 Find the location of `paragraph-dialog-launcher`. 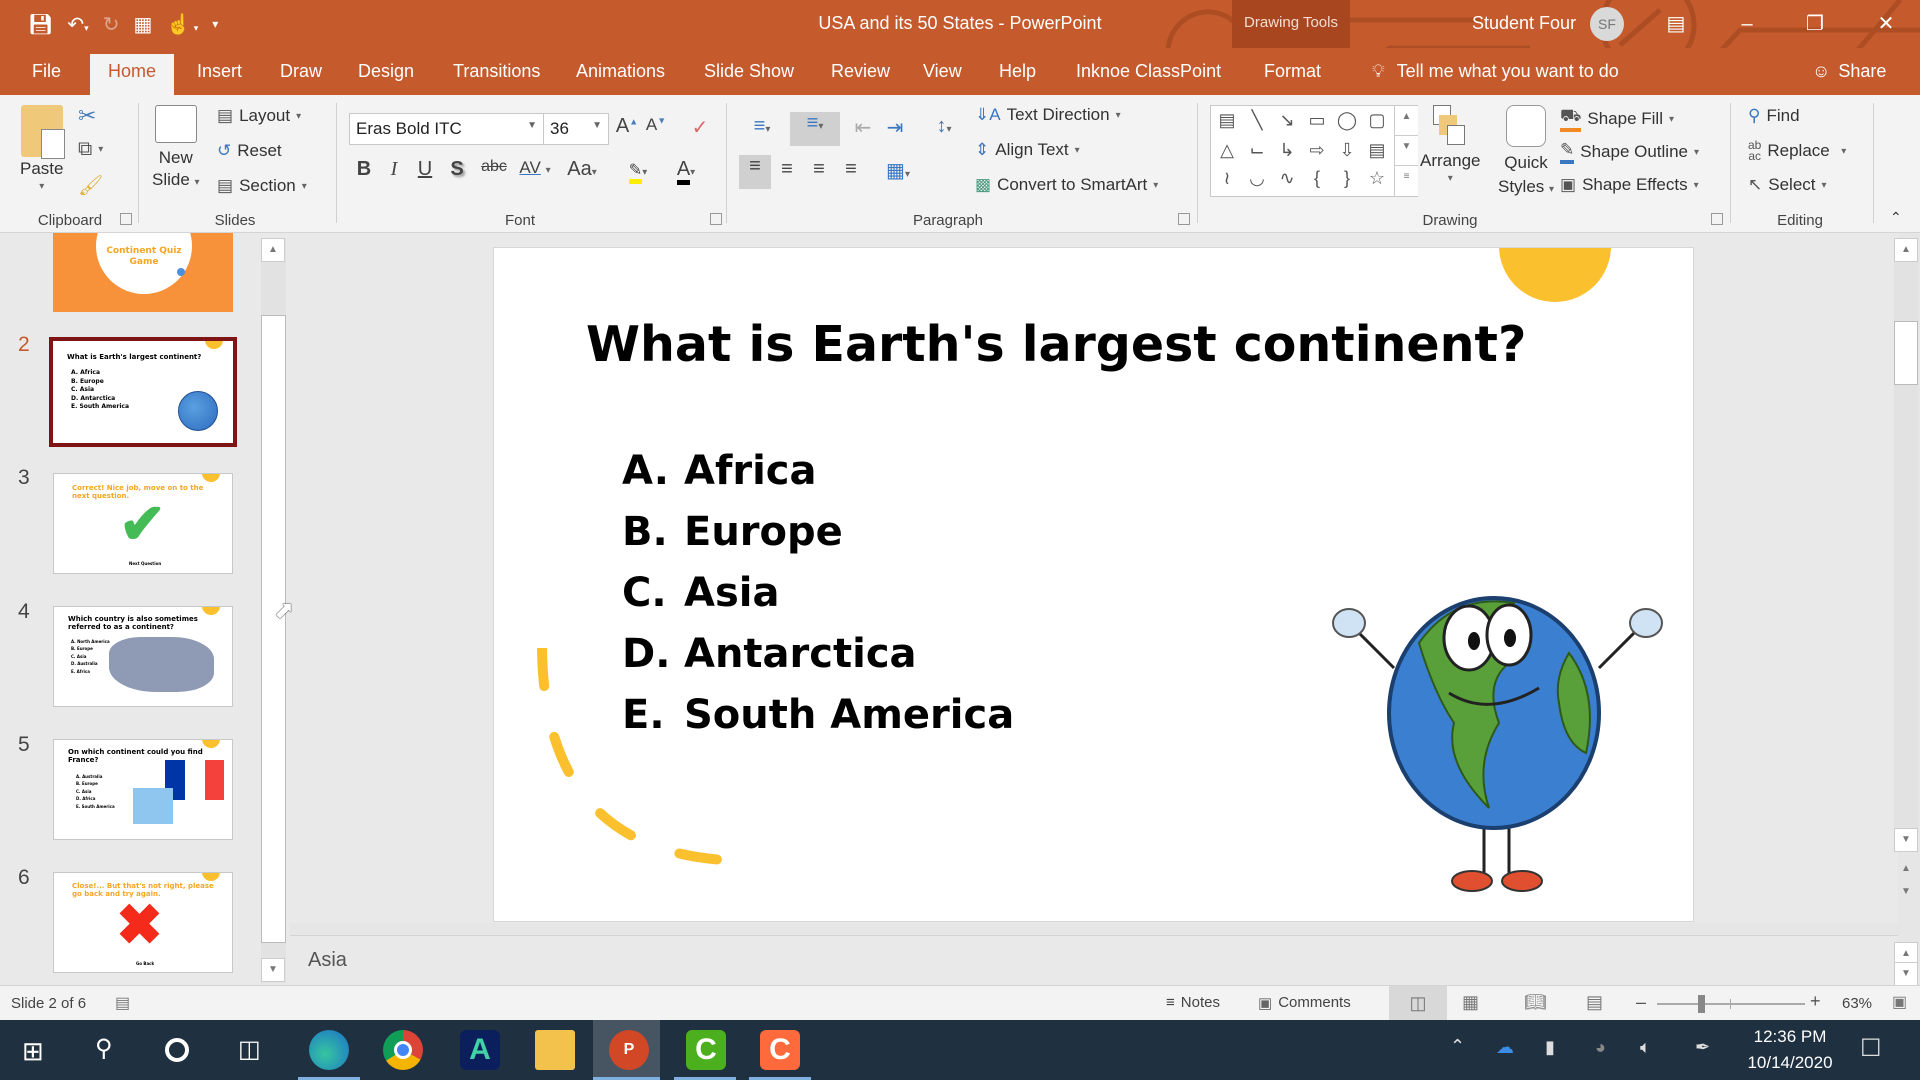

paragraph-dialog-launcher is located at coordinates (1184, 219).